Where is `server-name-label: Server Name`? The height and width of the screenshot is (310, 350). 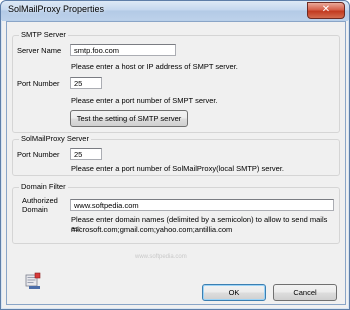
server-name-label: Server Name is located at coordinates (39, 50).